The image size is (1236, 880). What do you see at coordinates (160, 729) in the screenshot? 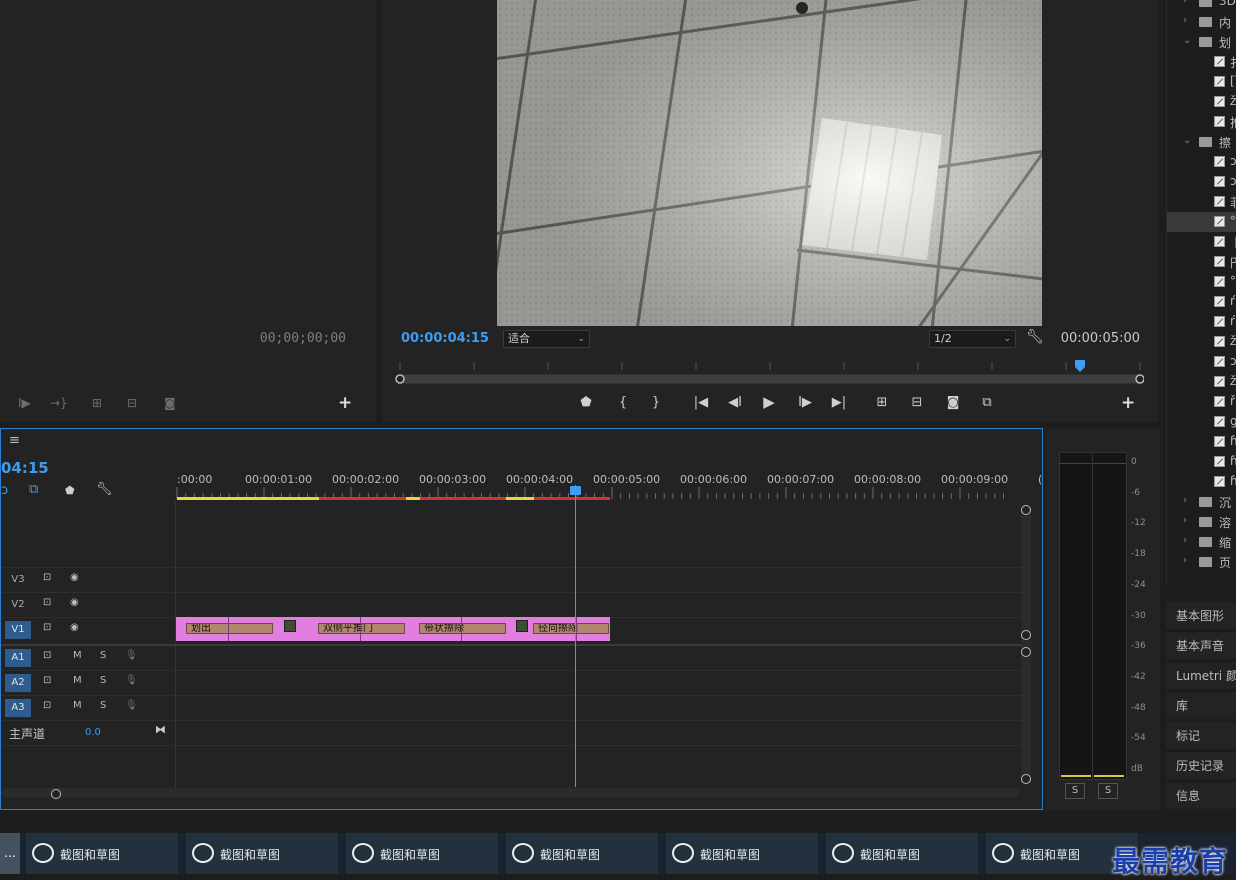
I see `bowtie-icon: ⧓` at bounding box center [160, 729].